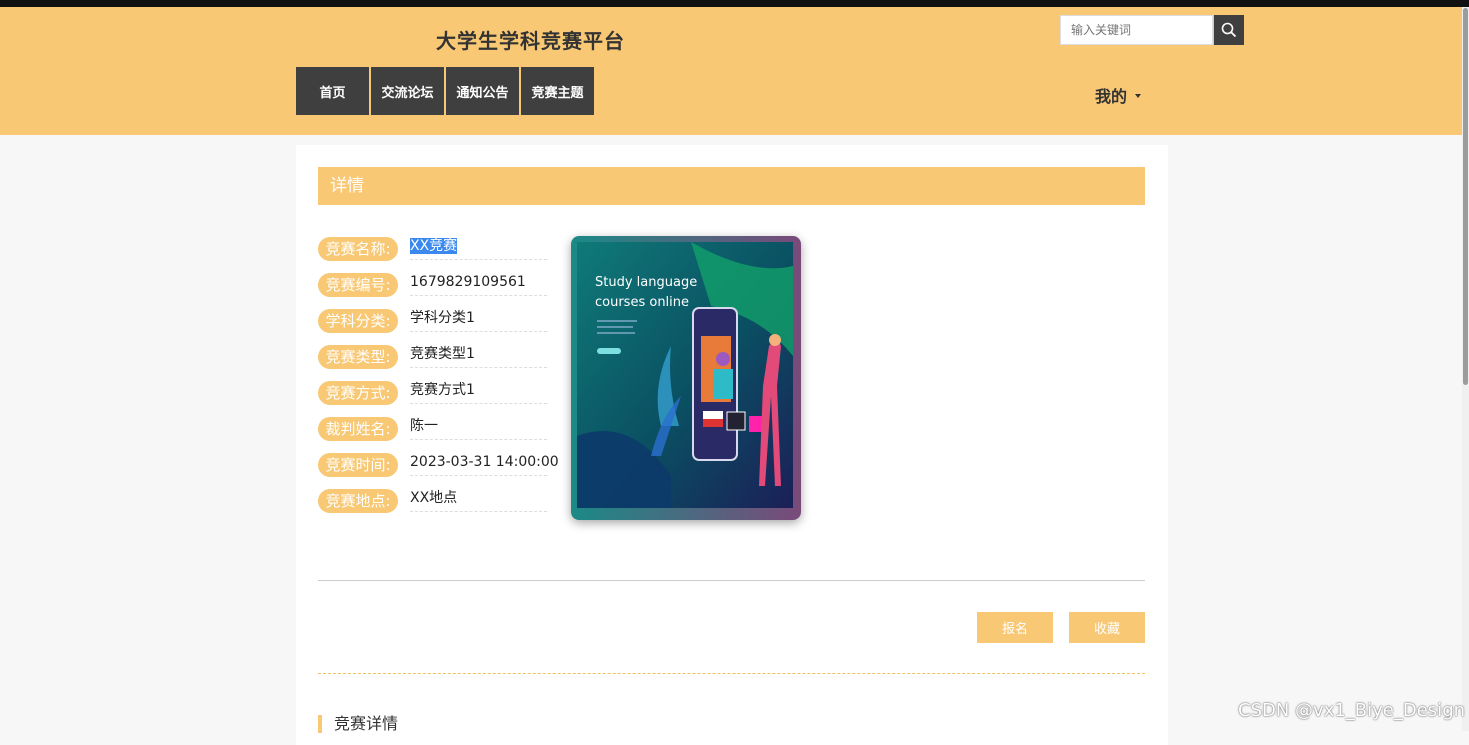  Describe the element at coordinates (445, 91) in the screenshot. I see `main-nav: 首页 交流论坛 通知公告 竞赛主题` at that location.